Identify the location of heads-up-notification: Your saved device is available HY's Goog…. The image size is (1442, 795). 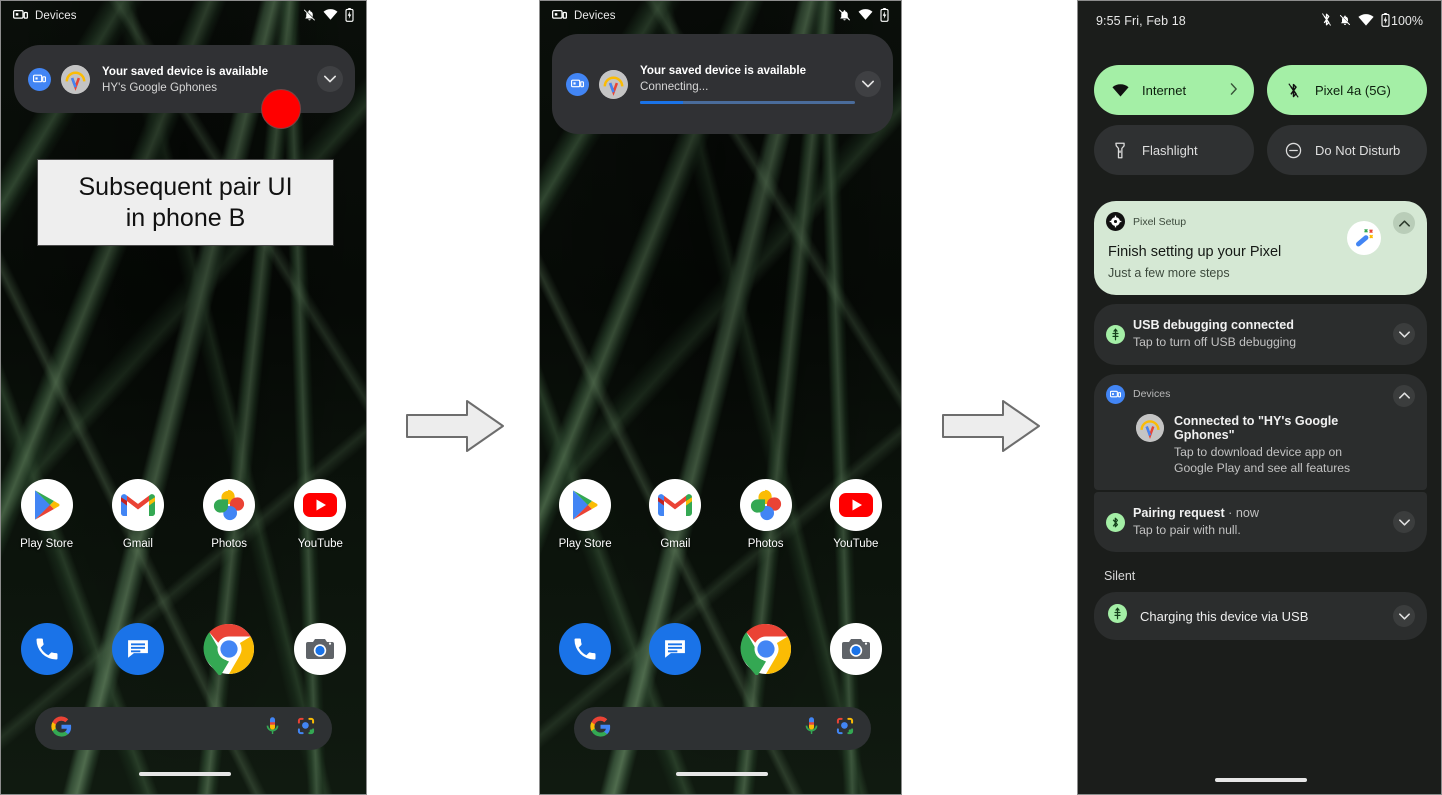
(184, 79).